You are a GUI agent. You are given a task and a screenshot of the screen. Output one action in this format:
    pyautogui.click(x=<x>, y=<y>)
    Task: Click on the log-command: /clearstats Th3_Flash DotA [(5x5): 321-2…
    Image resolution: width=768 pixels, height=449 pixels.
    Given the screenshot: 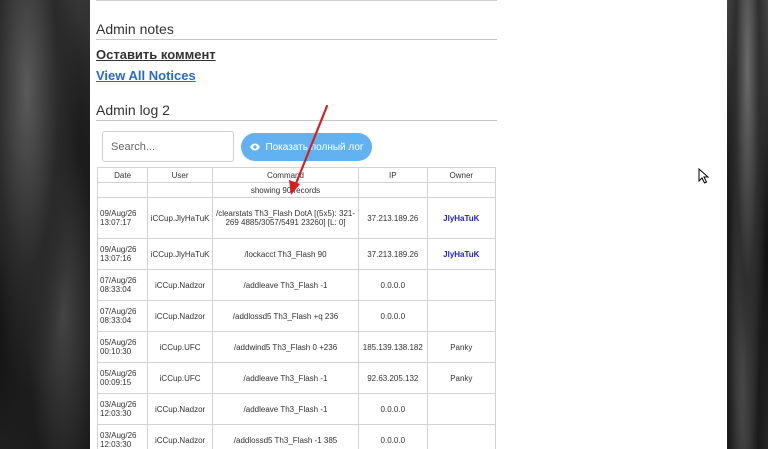 What is the action you would take?
    pyautogui.click(x=285, y=218)
    